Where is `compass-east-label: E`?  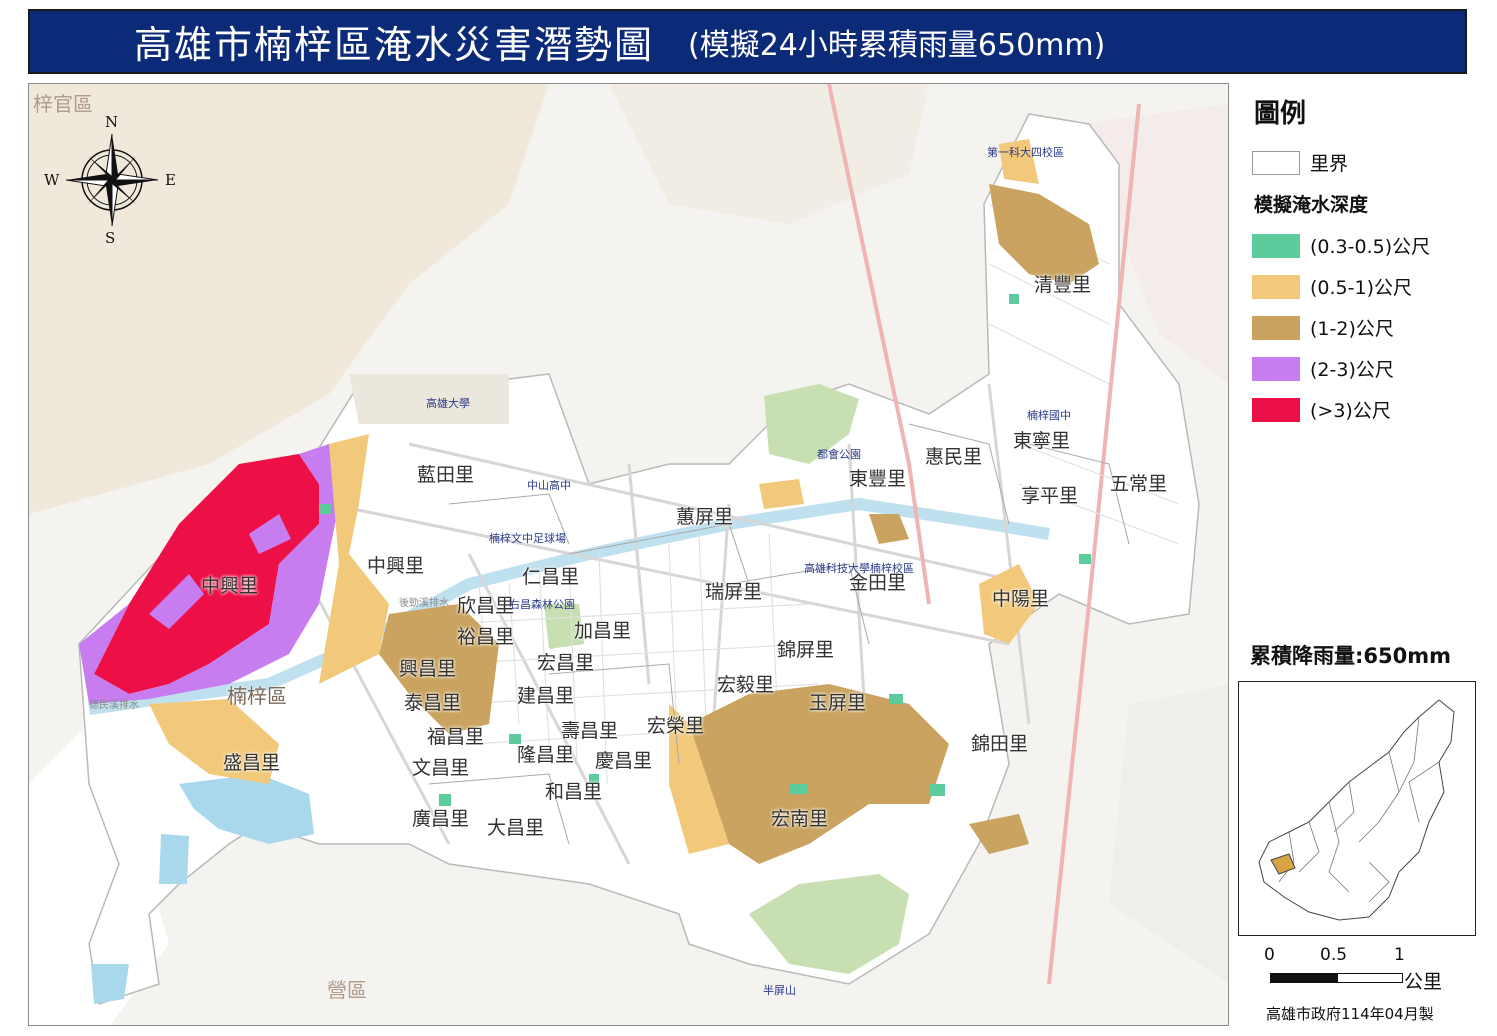
compass-east-label: E is located at coordinates (170, 180).